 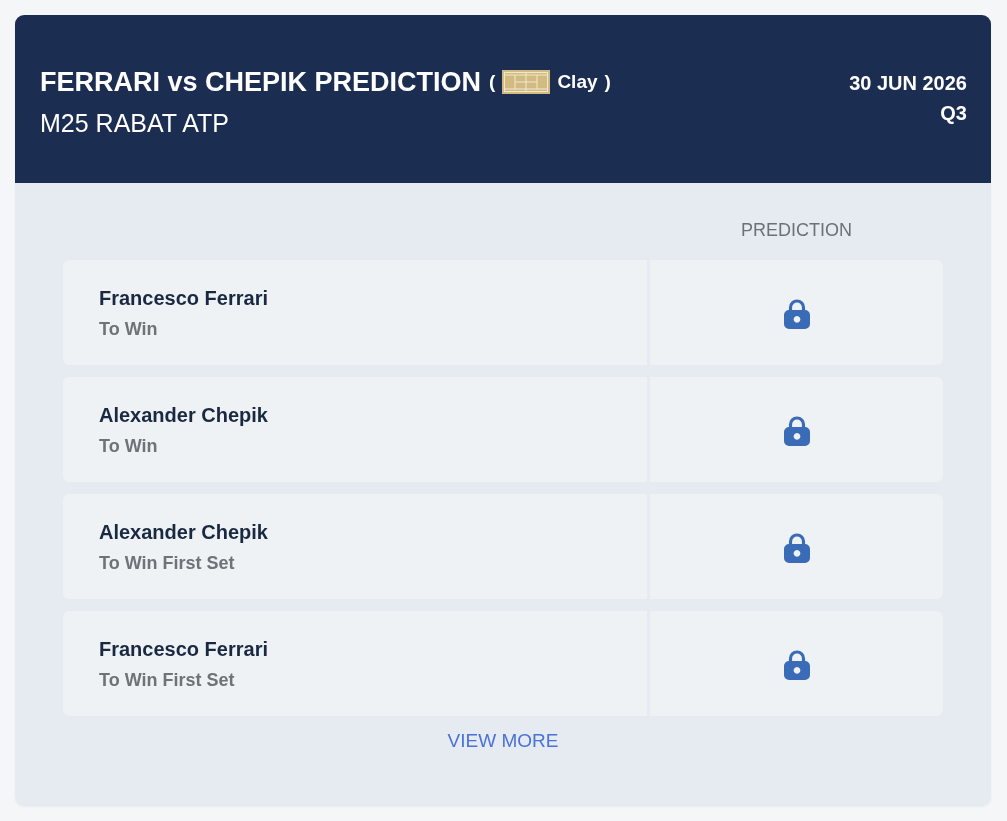 What do you see at coordinates (135, 123) in the screenshot?
I see `tournament-name: M25 RABAT ATP` at bounding box center [135, 123].